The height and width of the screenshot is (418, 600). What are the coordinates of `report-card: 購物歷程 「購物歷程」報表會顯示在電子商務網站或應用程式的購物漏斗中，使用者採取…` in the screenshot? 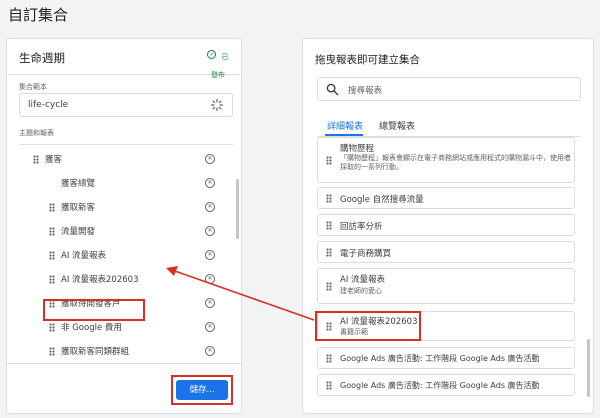 It's located at (446, 160).